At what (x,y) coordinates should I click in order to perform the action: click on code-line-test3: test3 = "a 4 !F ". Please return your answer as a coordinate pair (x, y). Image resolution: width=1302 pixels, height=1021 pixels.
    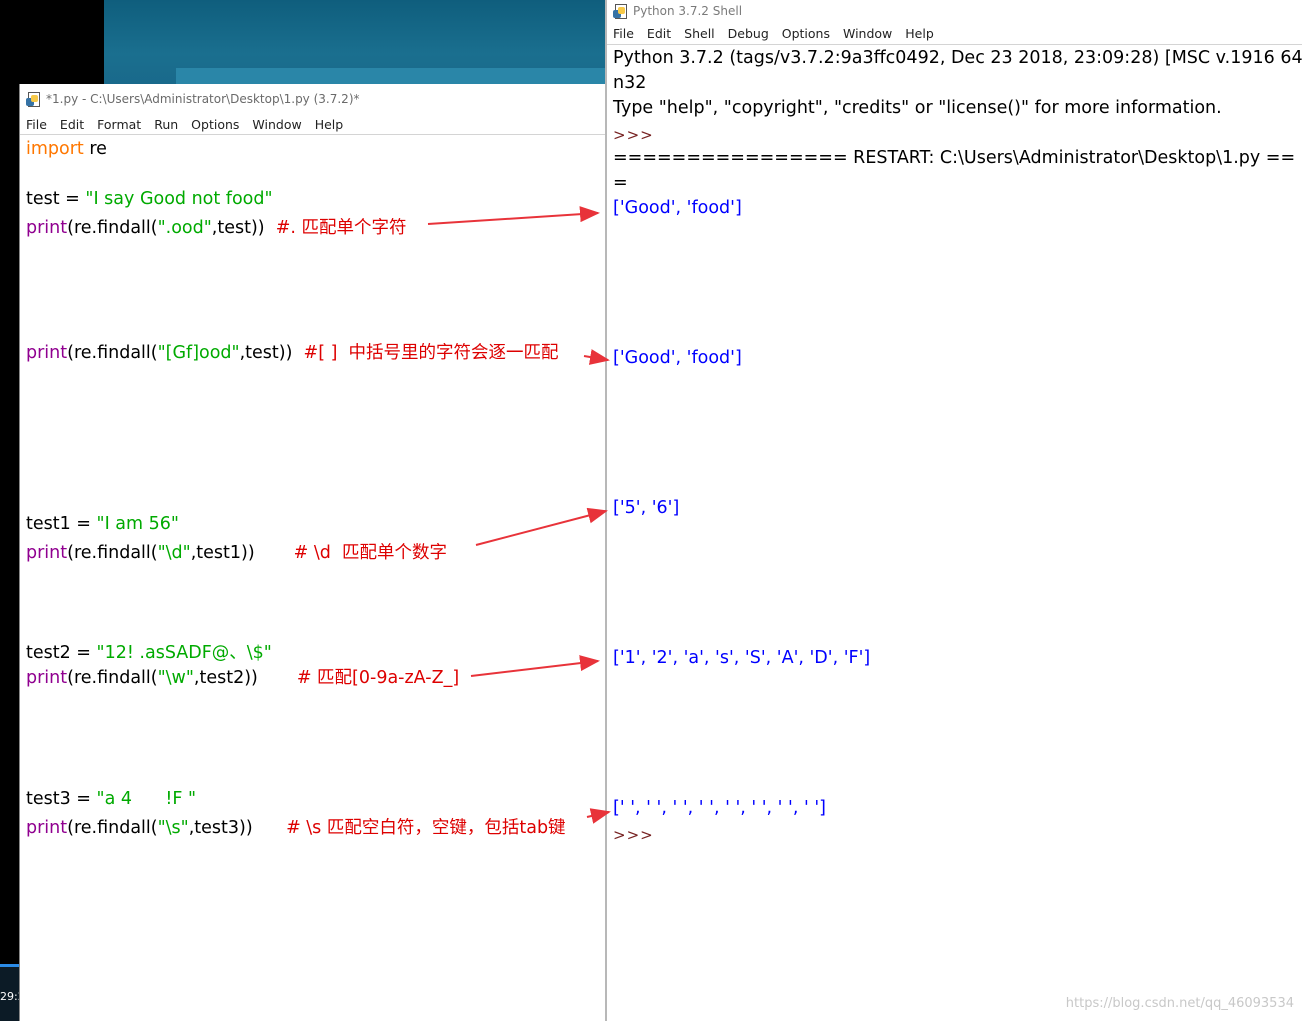
    Looking at the image, I should click on (111, 799).